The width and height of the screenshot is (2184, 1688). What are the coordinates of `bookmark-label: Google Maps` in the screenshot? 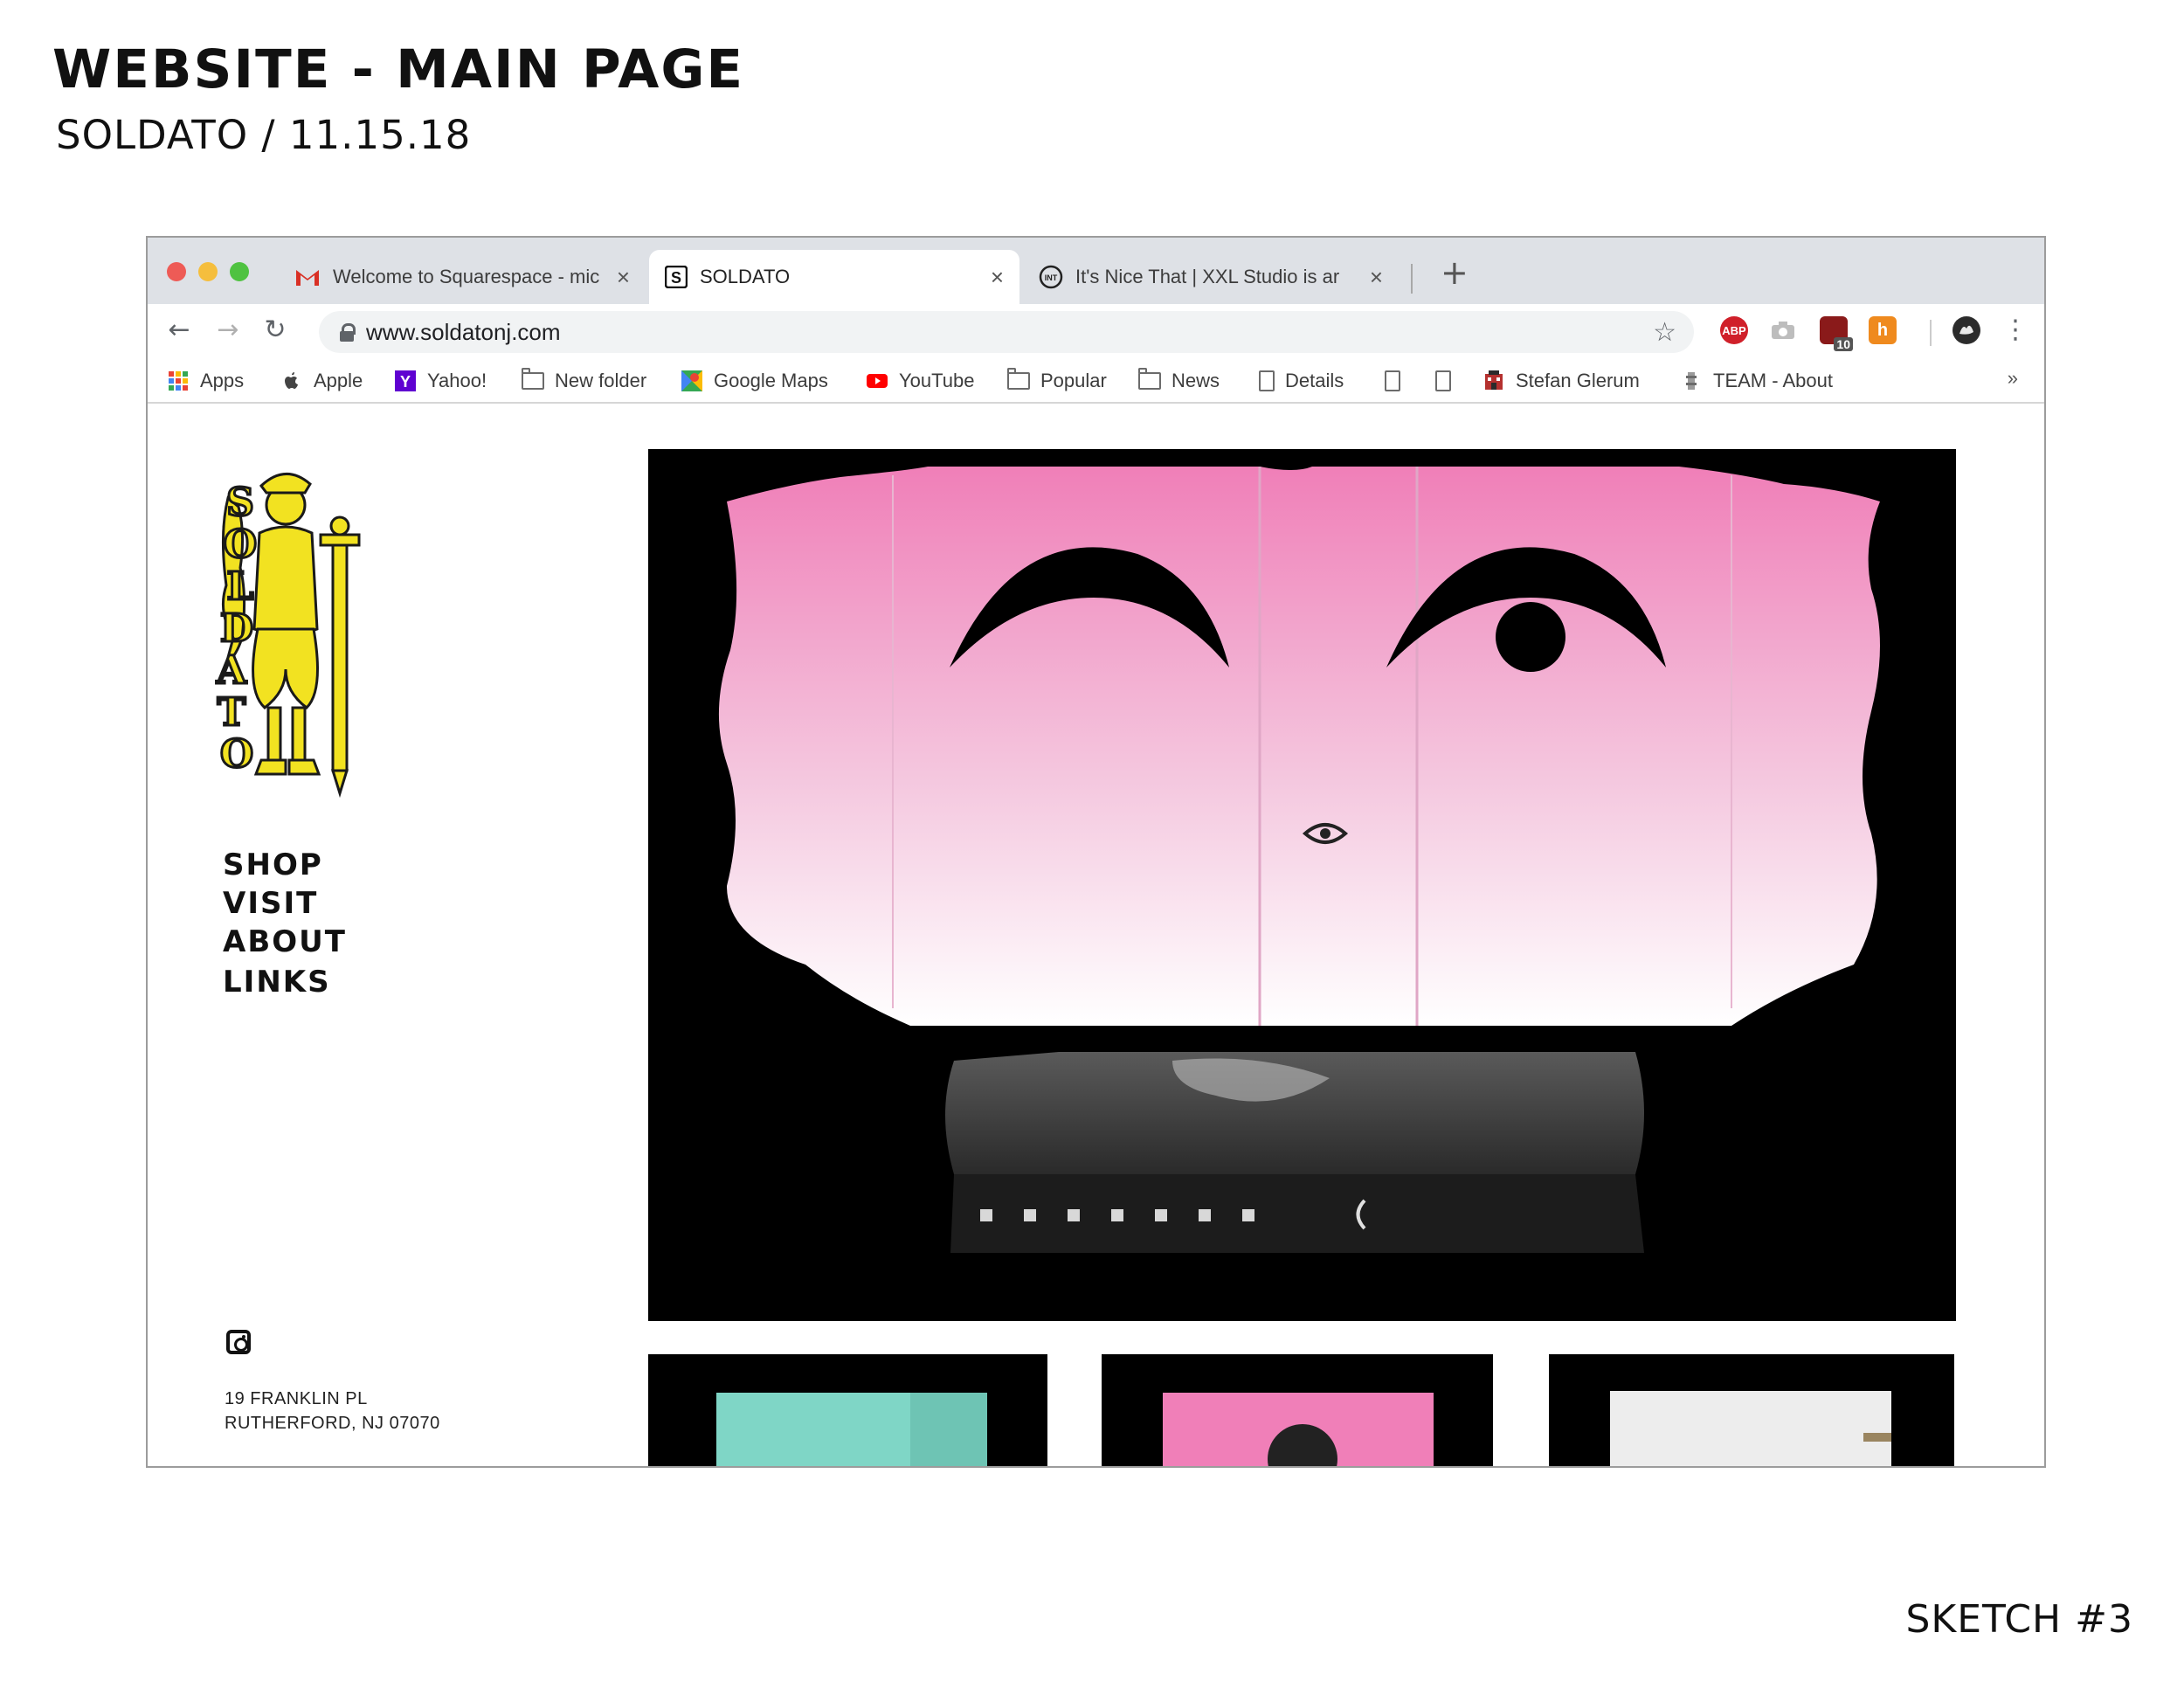 It's located at (771, 380).